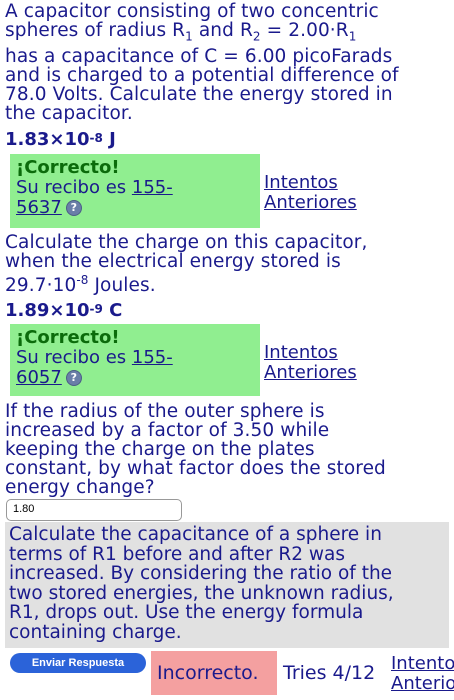 This screenshot has width=454, height=700. I want to click on previous-attempts-link-2: Intentos Anteriores, so click(310, 363).